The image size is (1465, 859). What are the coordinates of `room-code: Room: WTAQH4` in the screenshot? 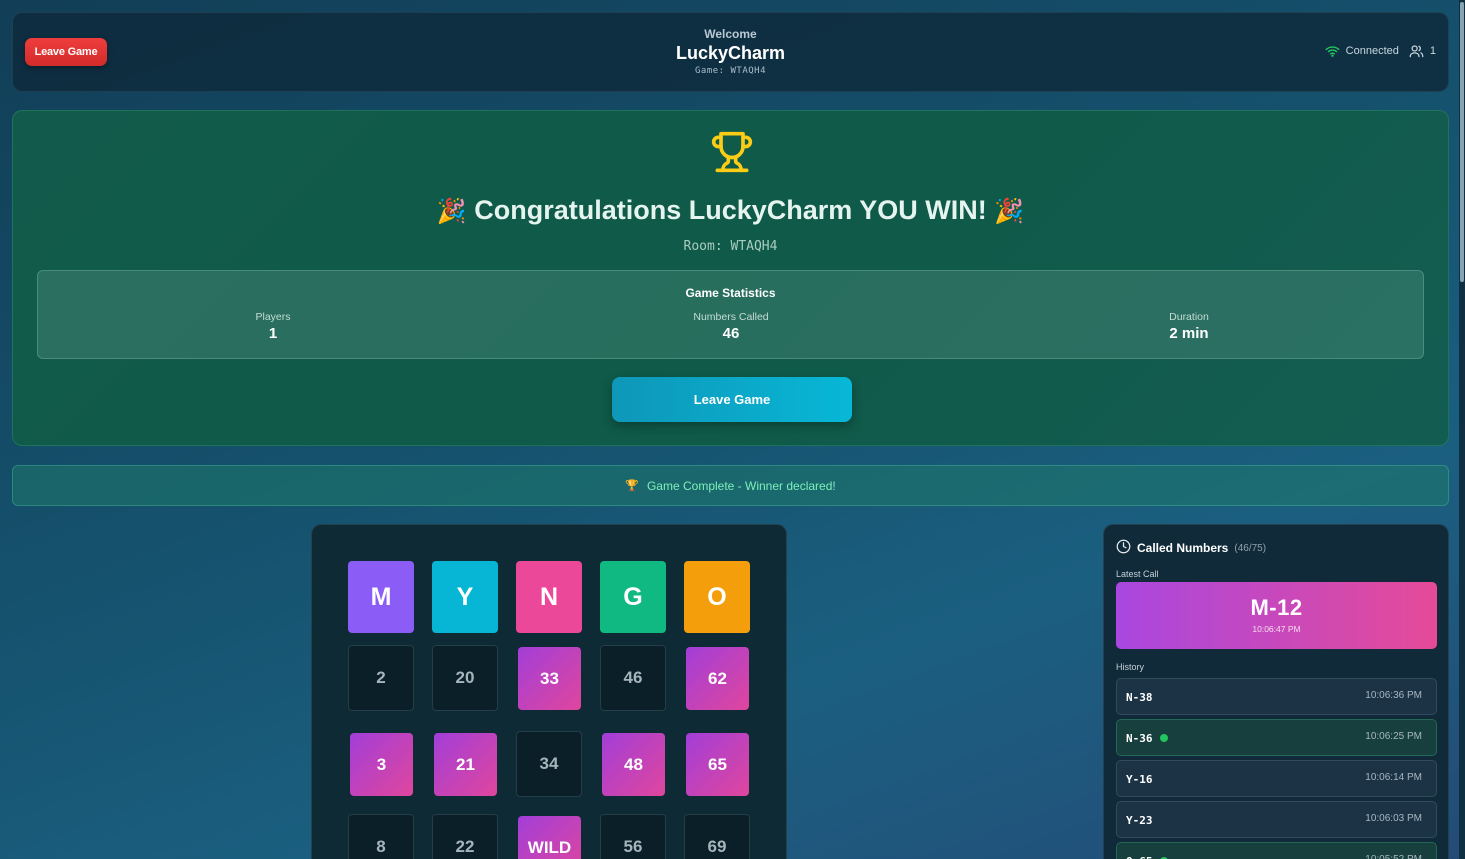 It's located at (730, 246).